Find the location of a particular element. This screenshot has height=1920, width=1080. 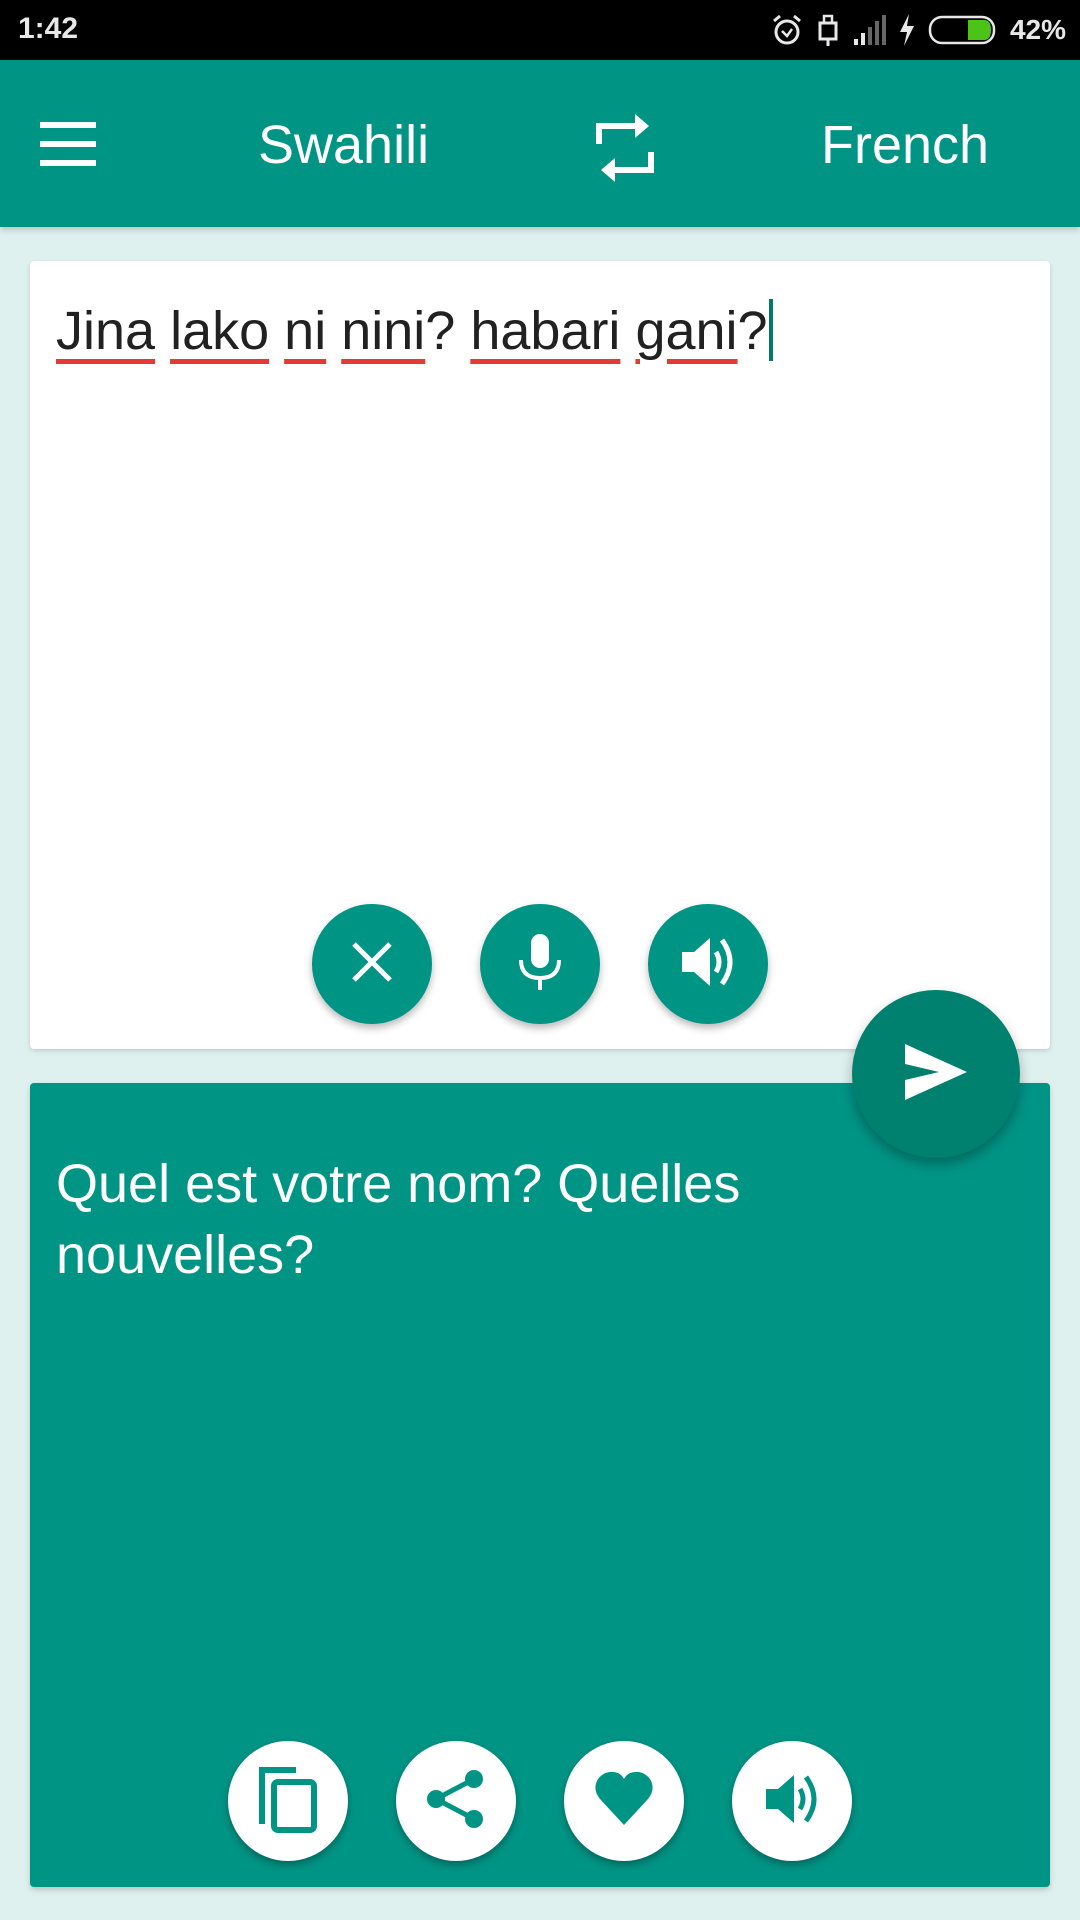

battery-icon is located at coordinates (963, 30).